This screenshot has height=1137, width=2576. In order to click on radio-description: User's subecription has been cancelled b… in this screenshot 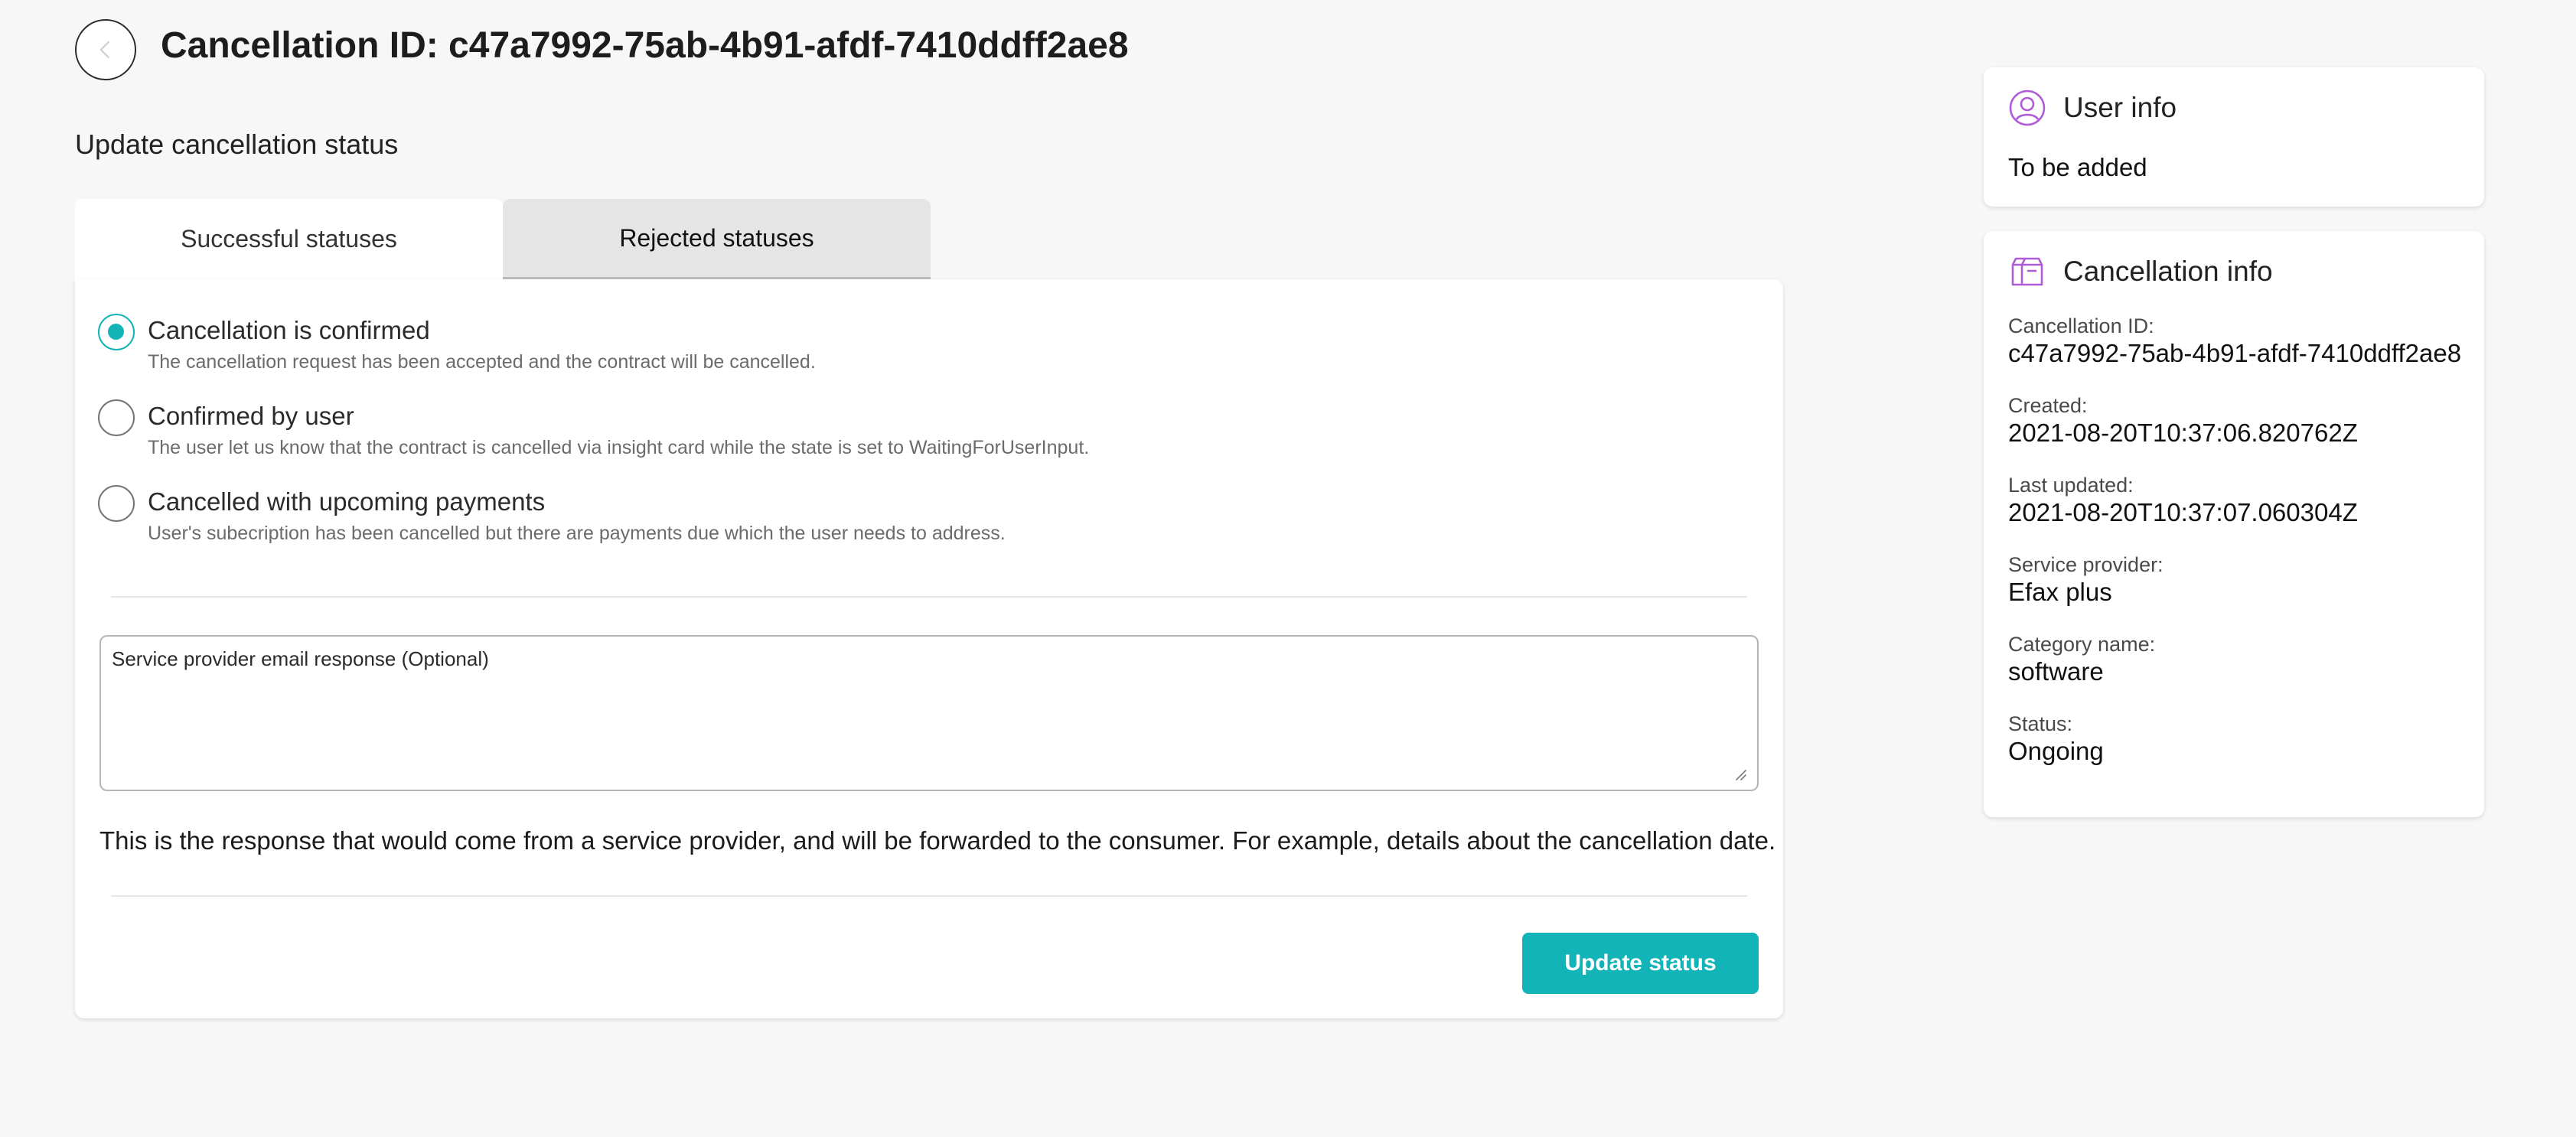, I will do `click(577, 533)`.